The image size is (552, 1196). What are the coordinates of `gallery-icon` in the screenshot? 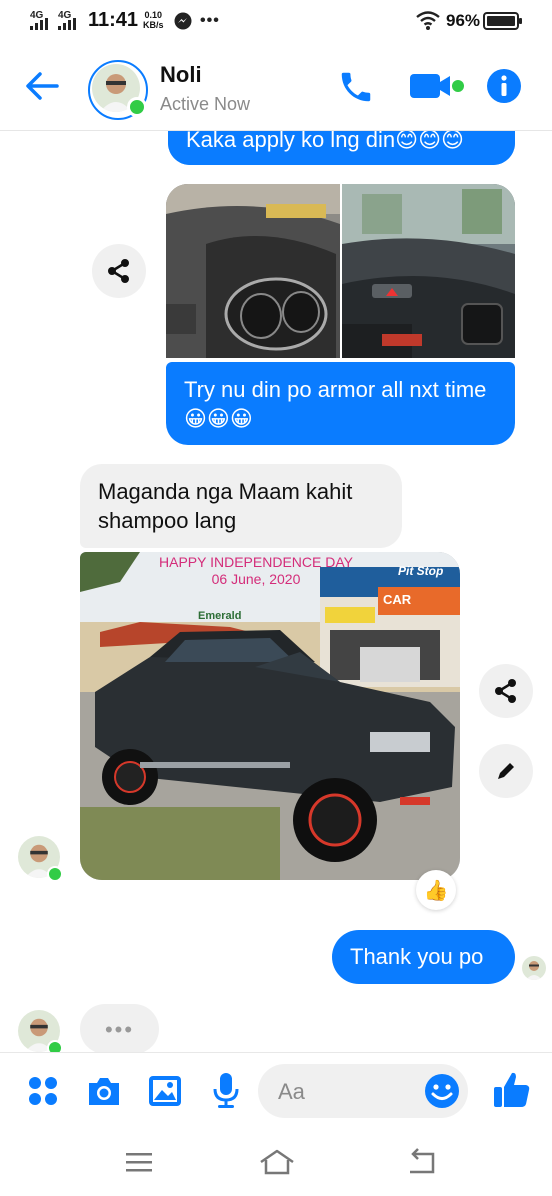 It's located at (165, 1091).